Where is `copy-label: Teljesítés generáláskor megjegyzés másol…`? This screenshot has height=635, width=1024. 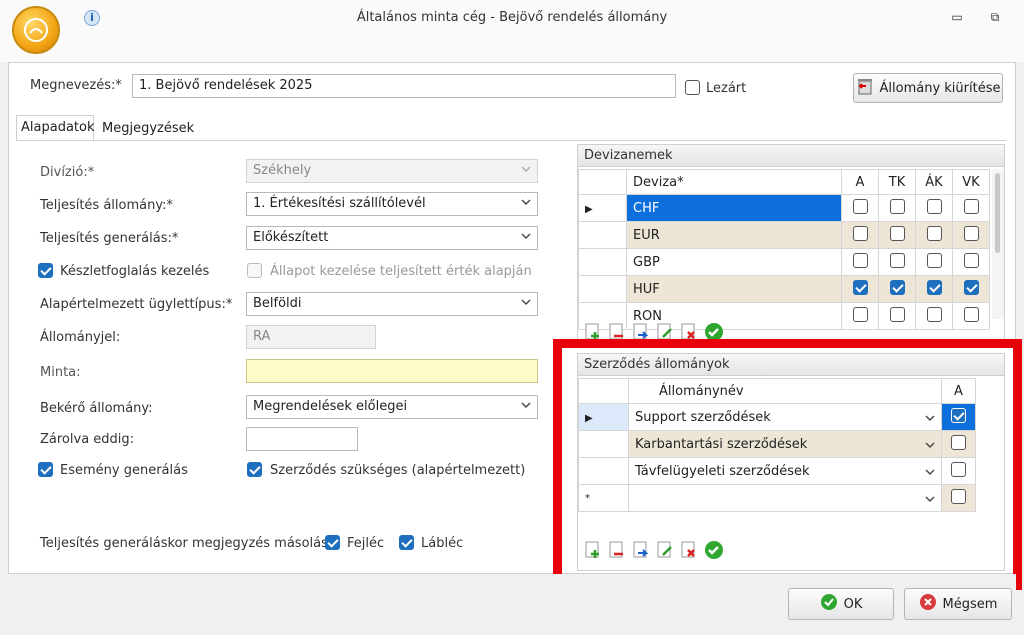 copy-label: Teljesítés generáláskor megjegyzés másol… is located at coordinates (186, 543).